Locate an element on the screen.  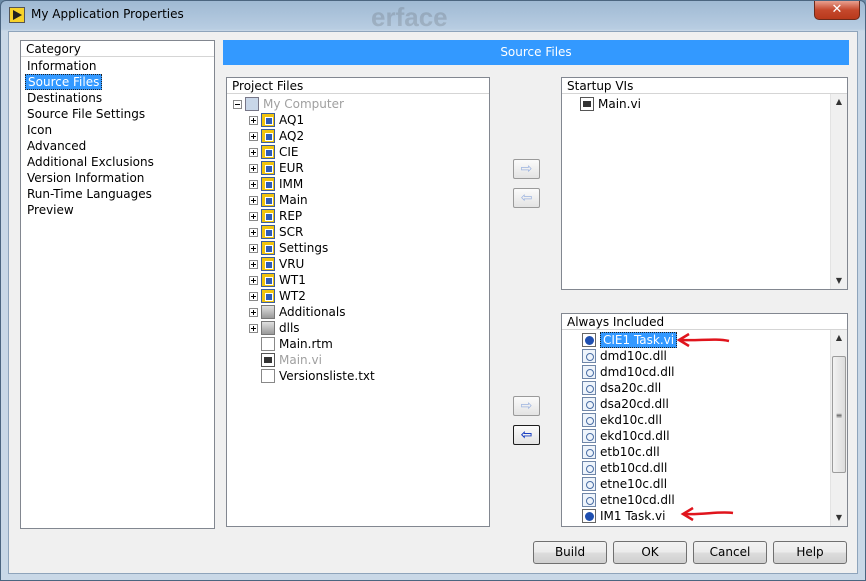
tree-item: CIE is located at coordinates (364, 152).